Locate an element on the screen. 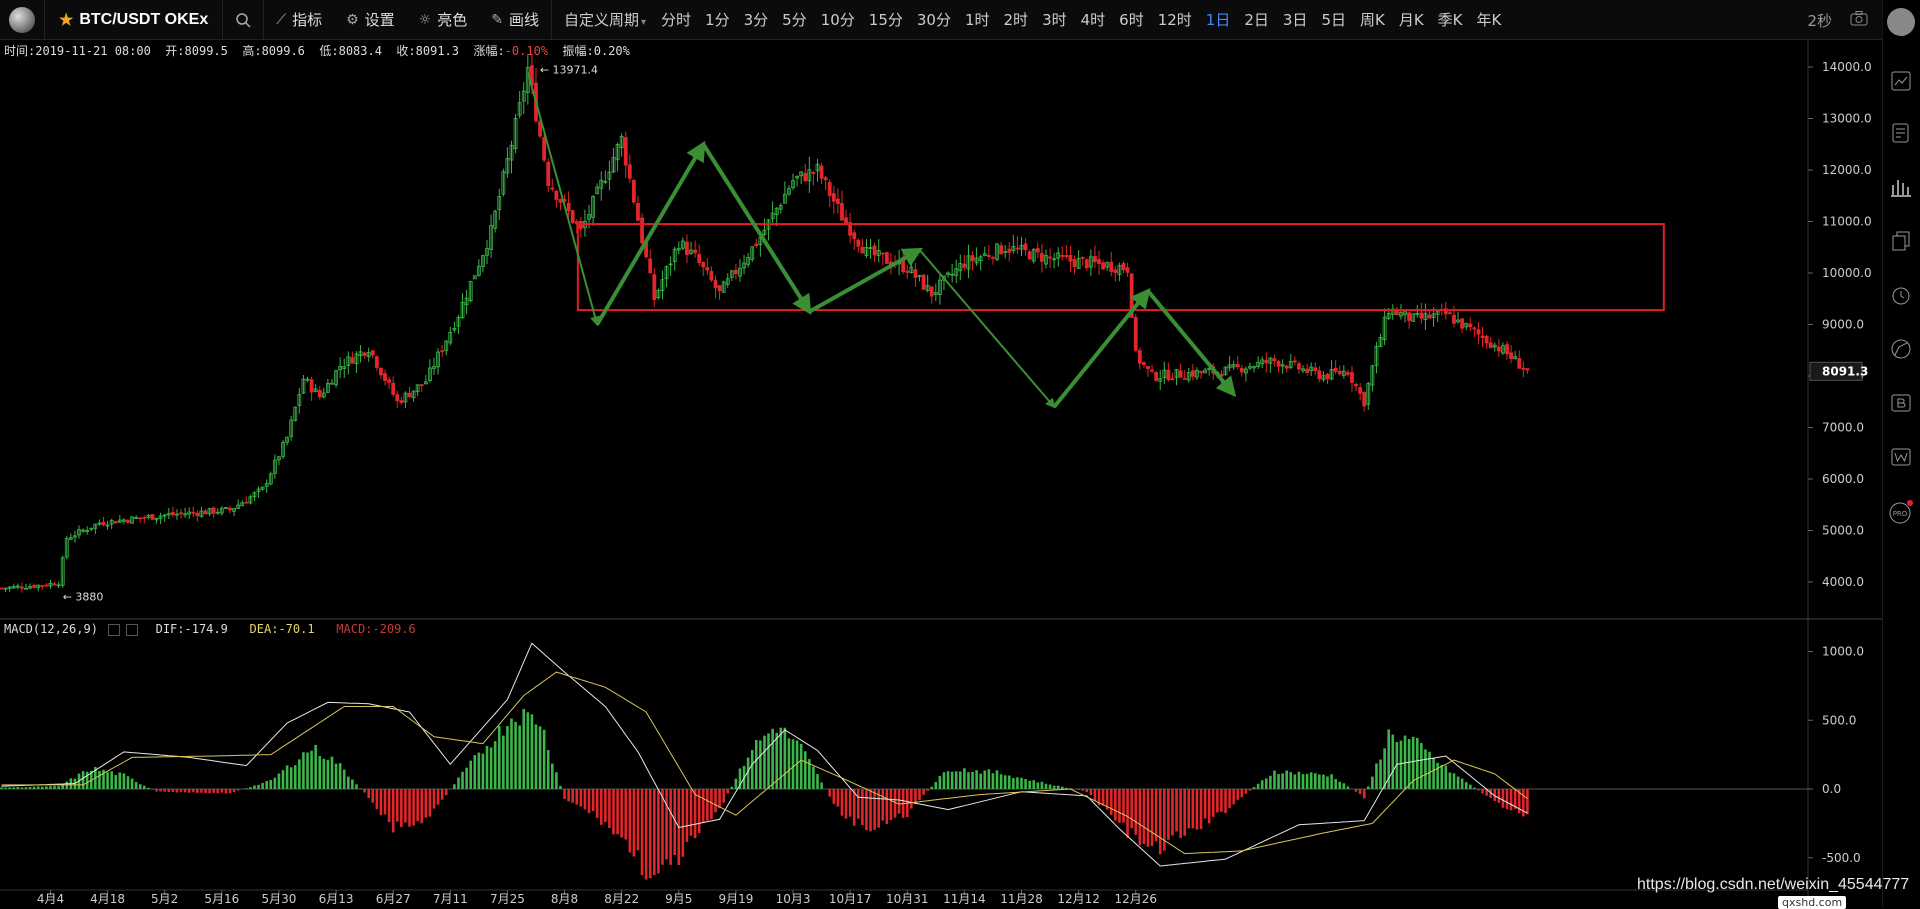 The image size is (1920, 909). date-label: 6月13 is located at coordinates (336, 899).